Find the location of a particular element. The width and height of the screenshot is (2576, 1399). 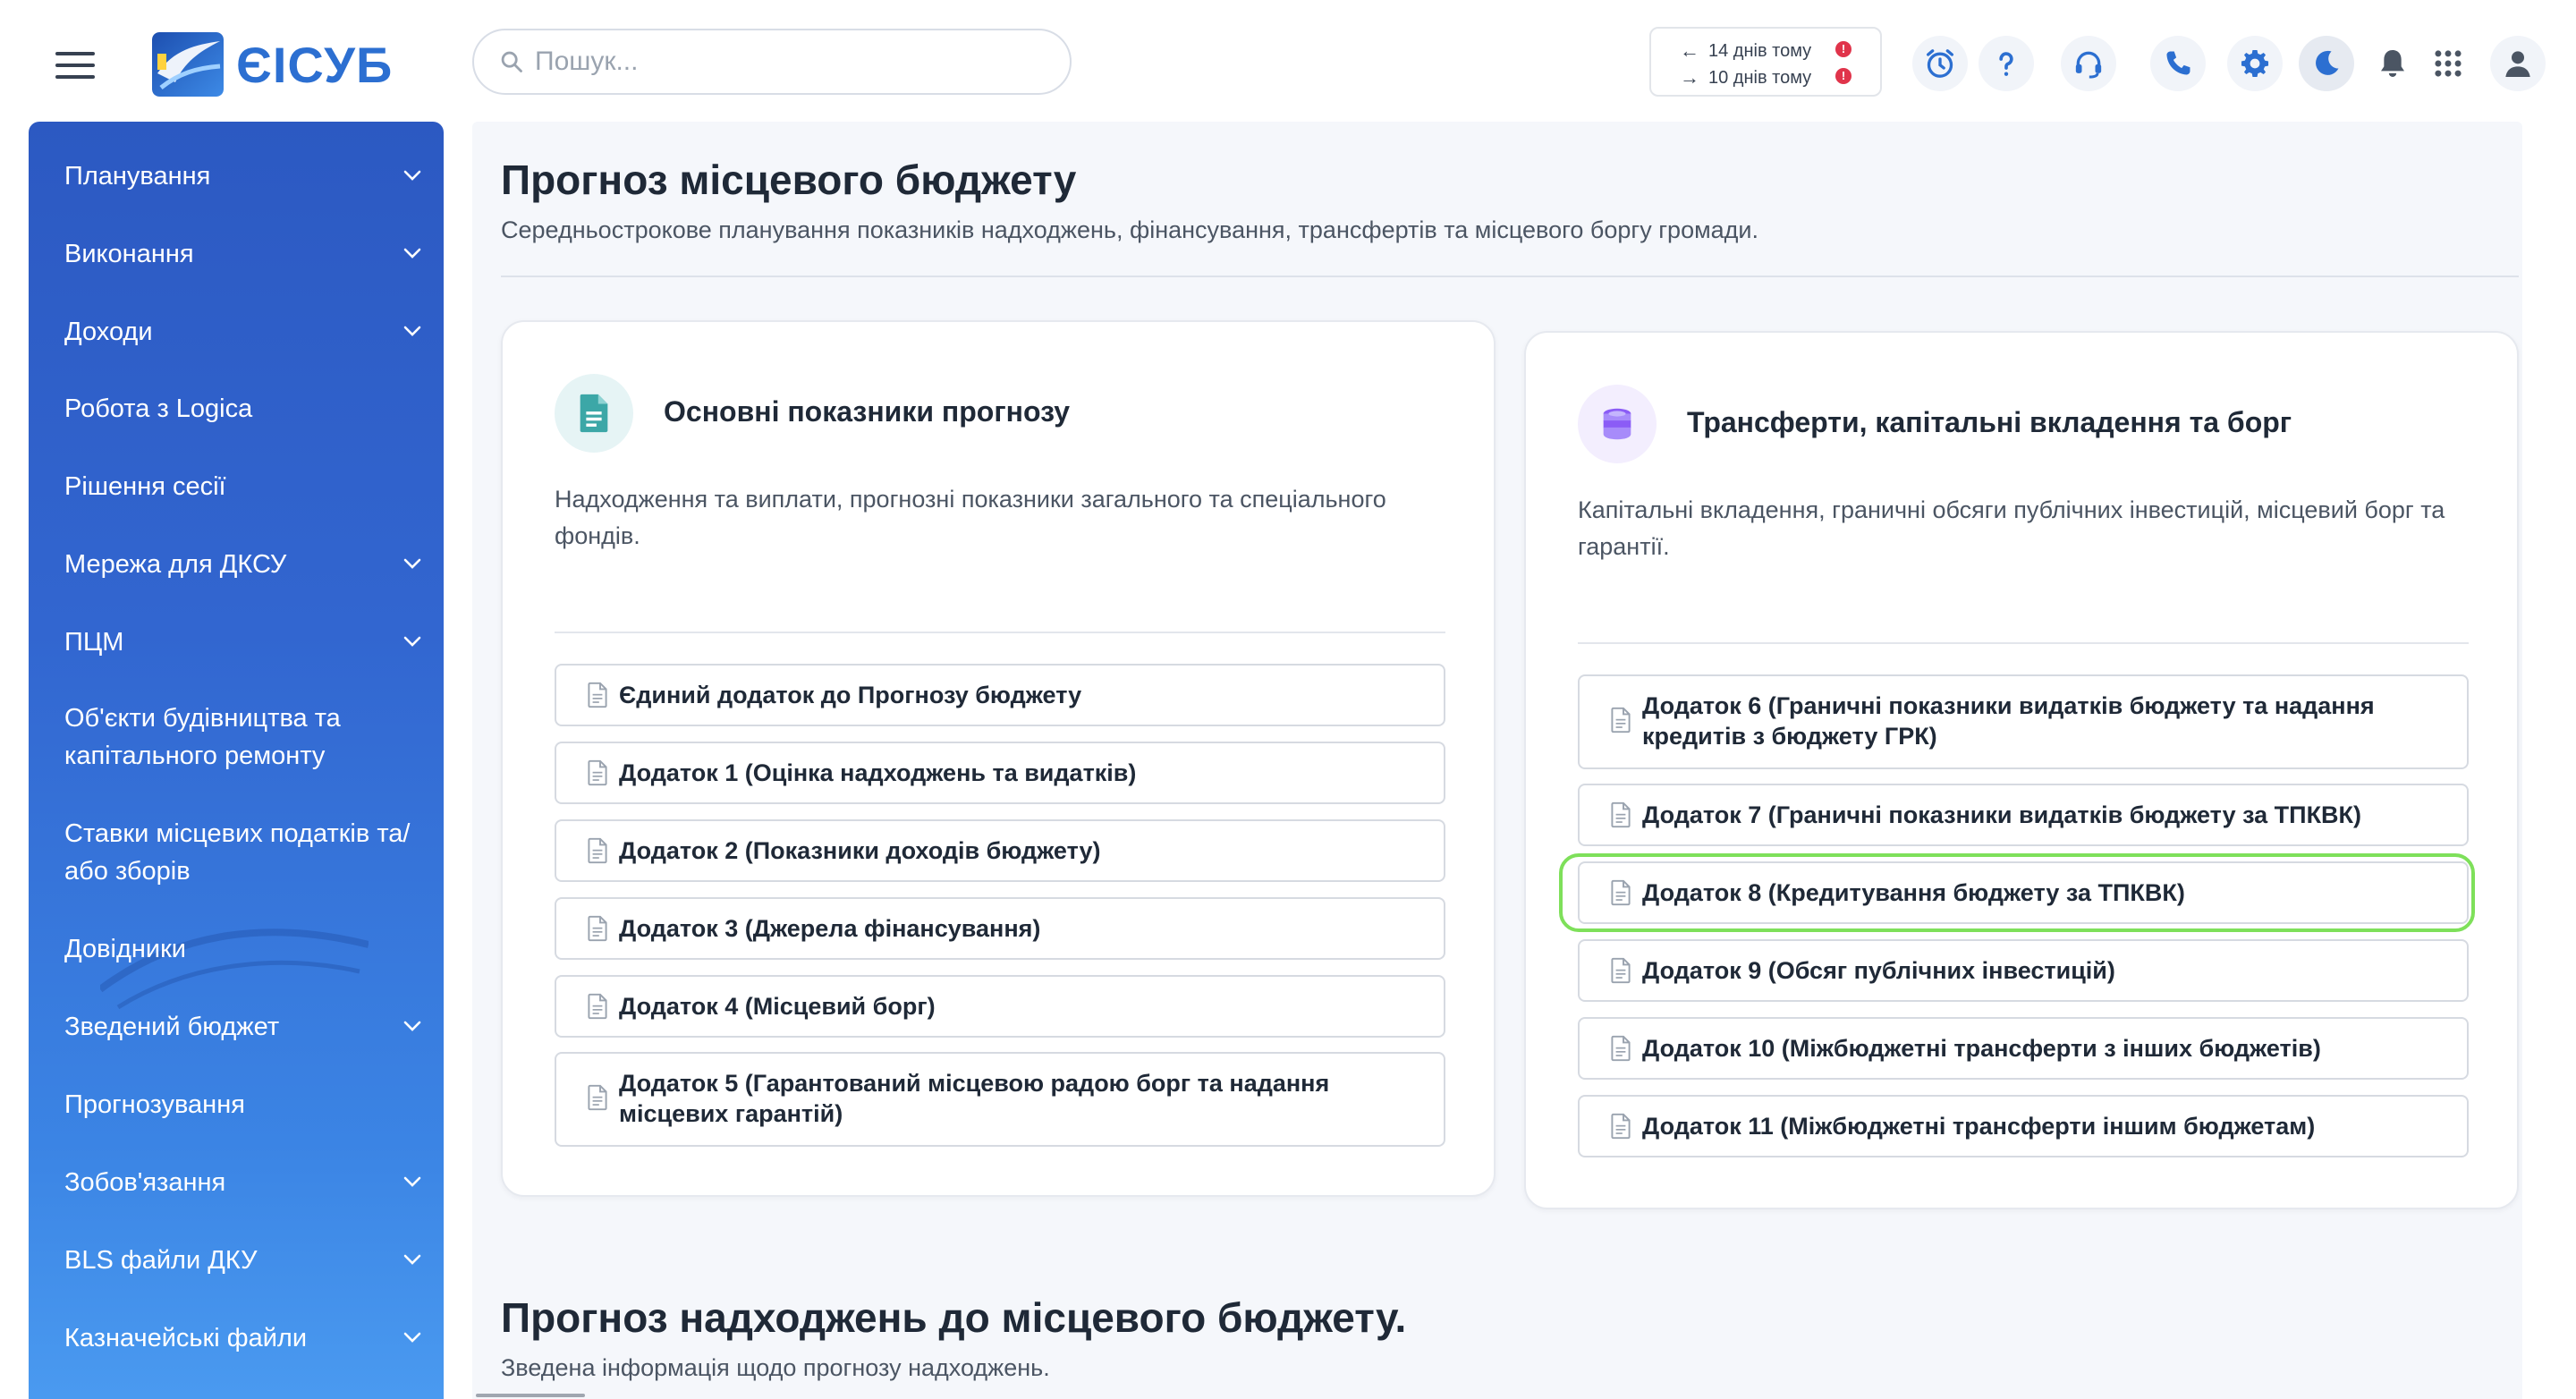

sidebar-item-label: Робота з Logica is located at coordinates (158, 408).